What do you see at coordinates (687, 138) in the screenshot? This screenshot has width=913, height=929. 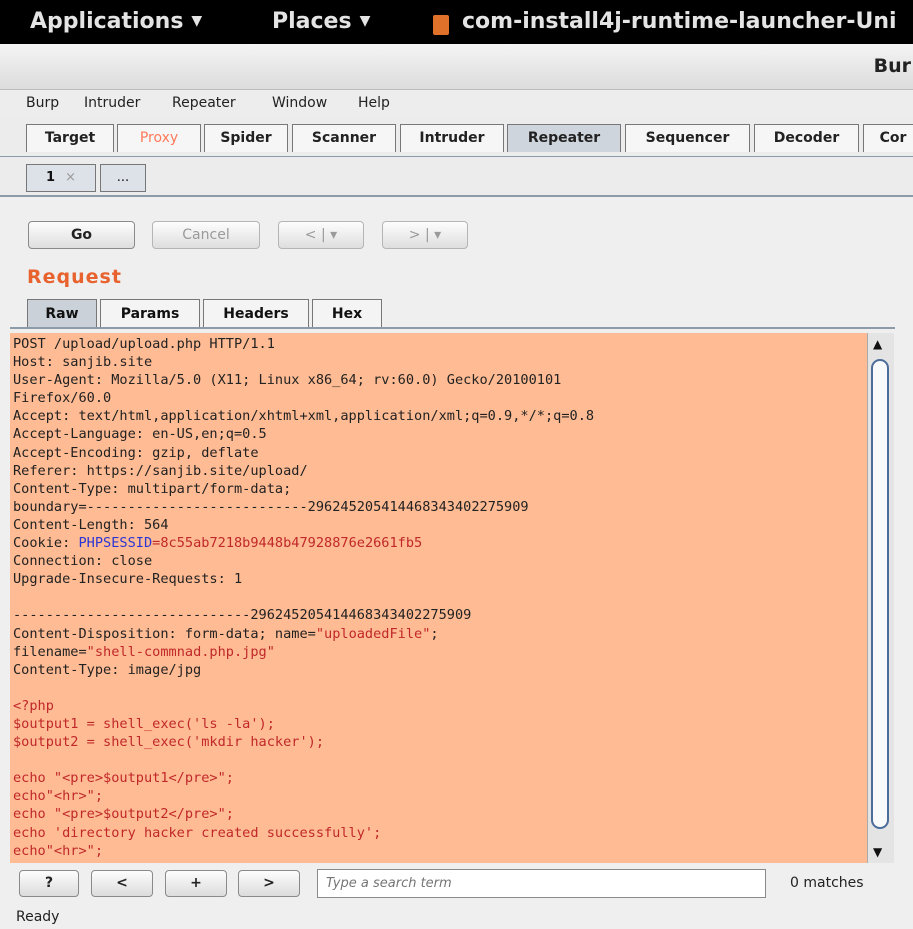 I see `tab-sequencer: Sequencer` at bounding box center [687, 138].